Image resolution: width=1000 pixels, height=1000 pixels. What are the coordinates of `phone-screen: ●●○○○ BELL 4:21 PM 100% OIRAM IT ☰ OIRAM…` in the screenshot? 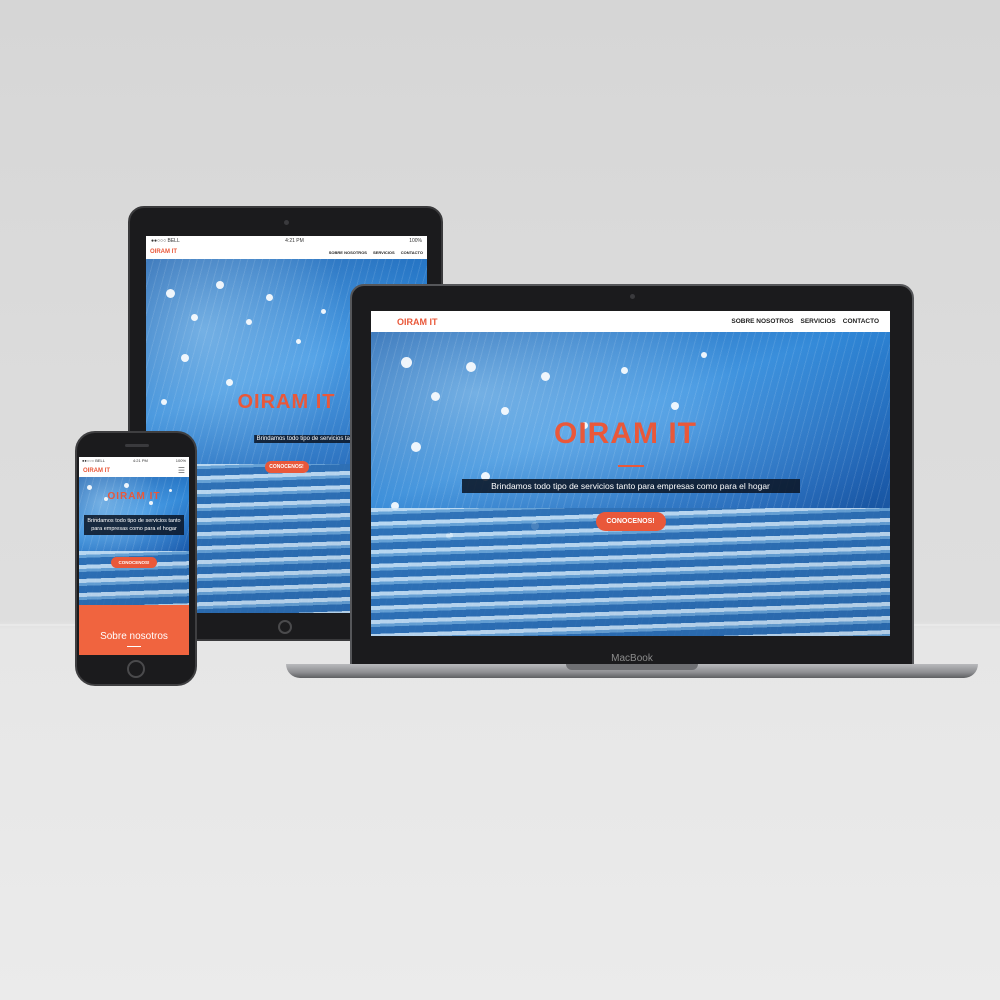 It's located at (134, 556).